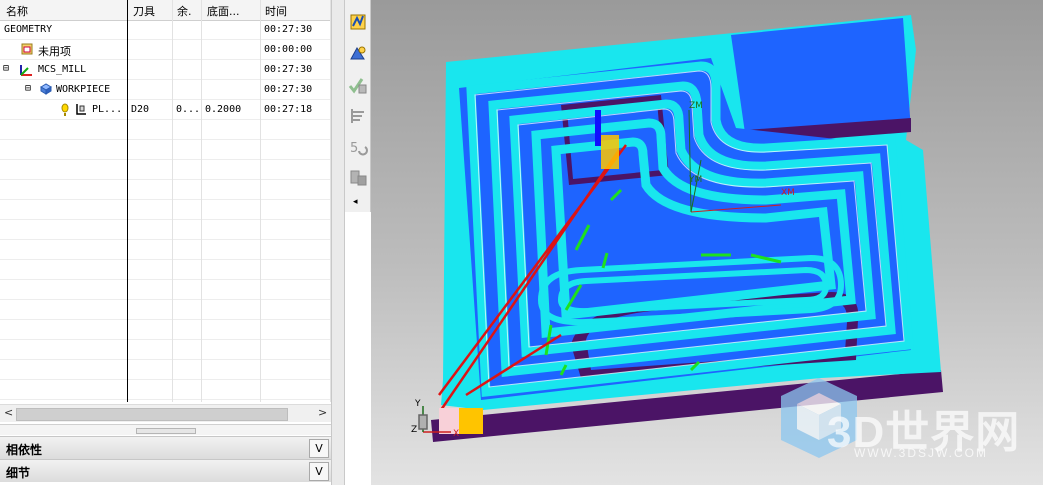 The height and width of the screenshot is (485, 1043). I want to click on generate-toolpath-icon, so click(358, 22).